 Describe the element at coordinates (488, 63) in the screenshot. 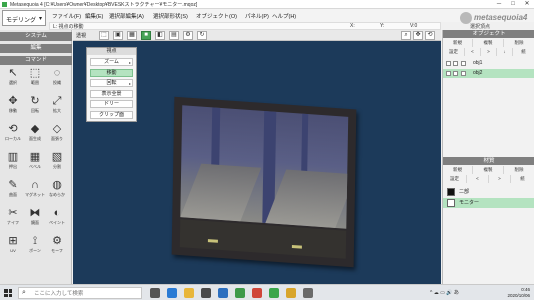

I see `object-row-obj1: obj1` at that location.